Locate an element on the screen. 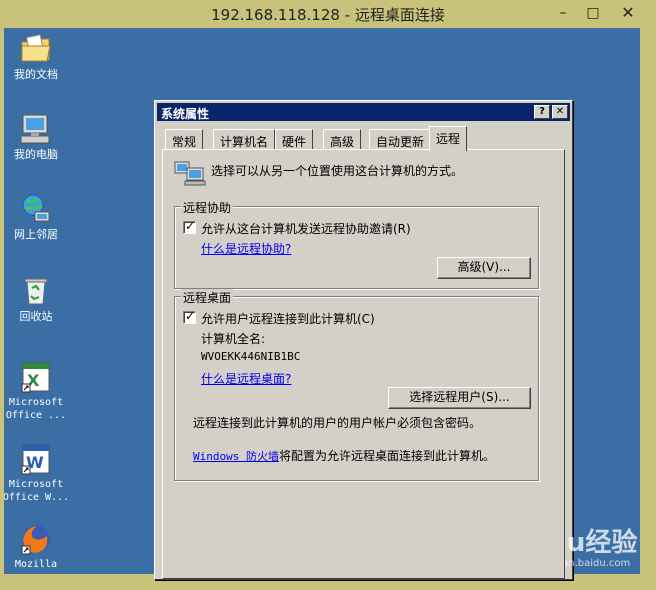 The image size is (656, 590). help-button: ? is located at coordinates (542, 112).